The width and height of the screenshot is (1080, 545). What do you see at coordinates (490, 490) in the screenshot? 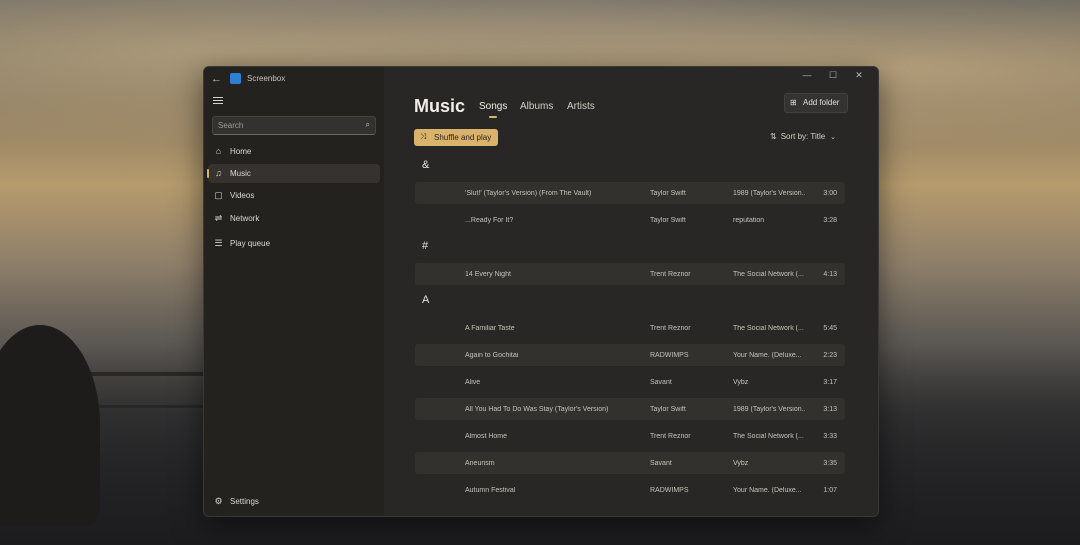
I see `song-title: Autumn Festival` at bounding box center [490, 490].